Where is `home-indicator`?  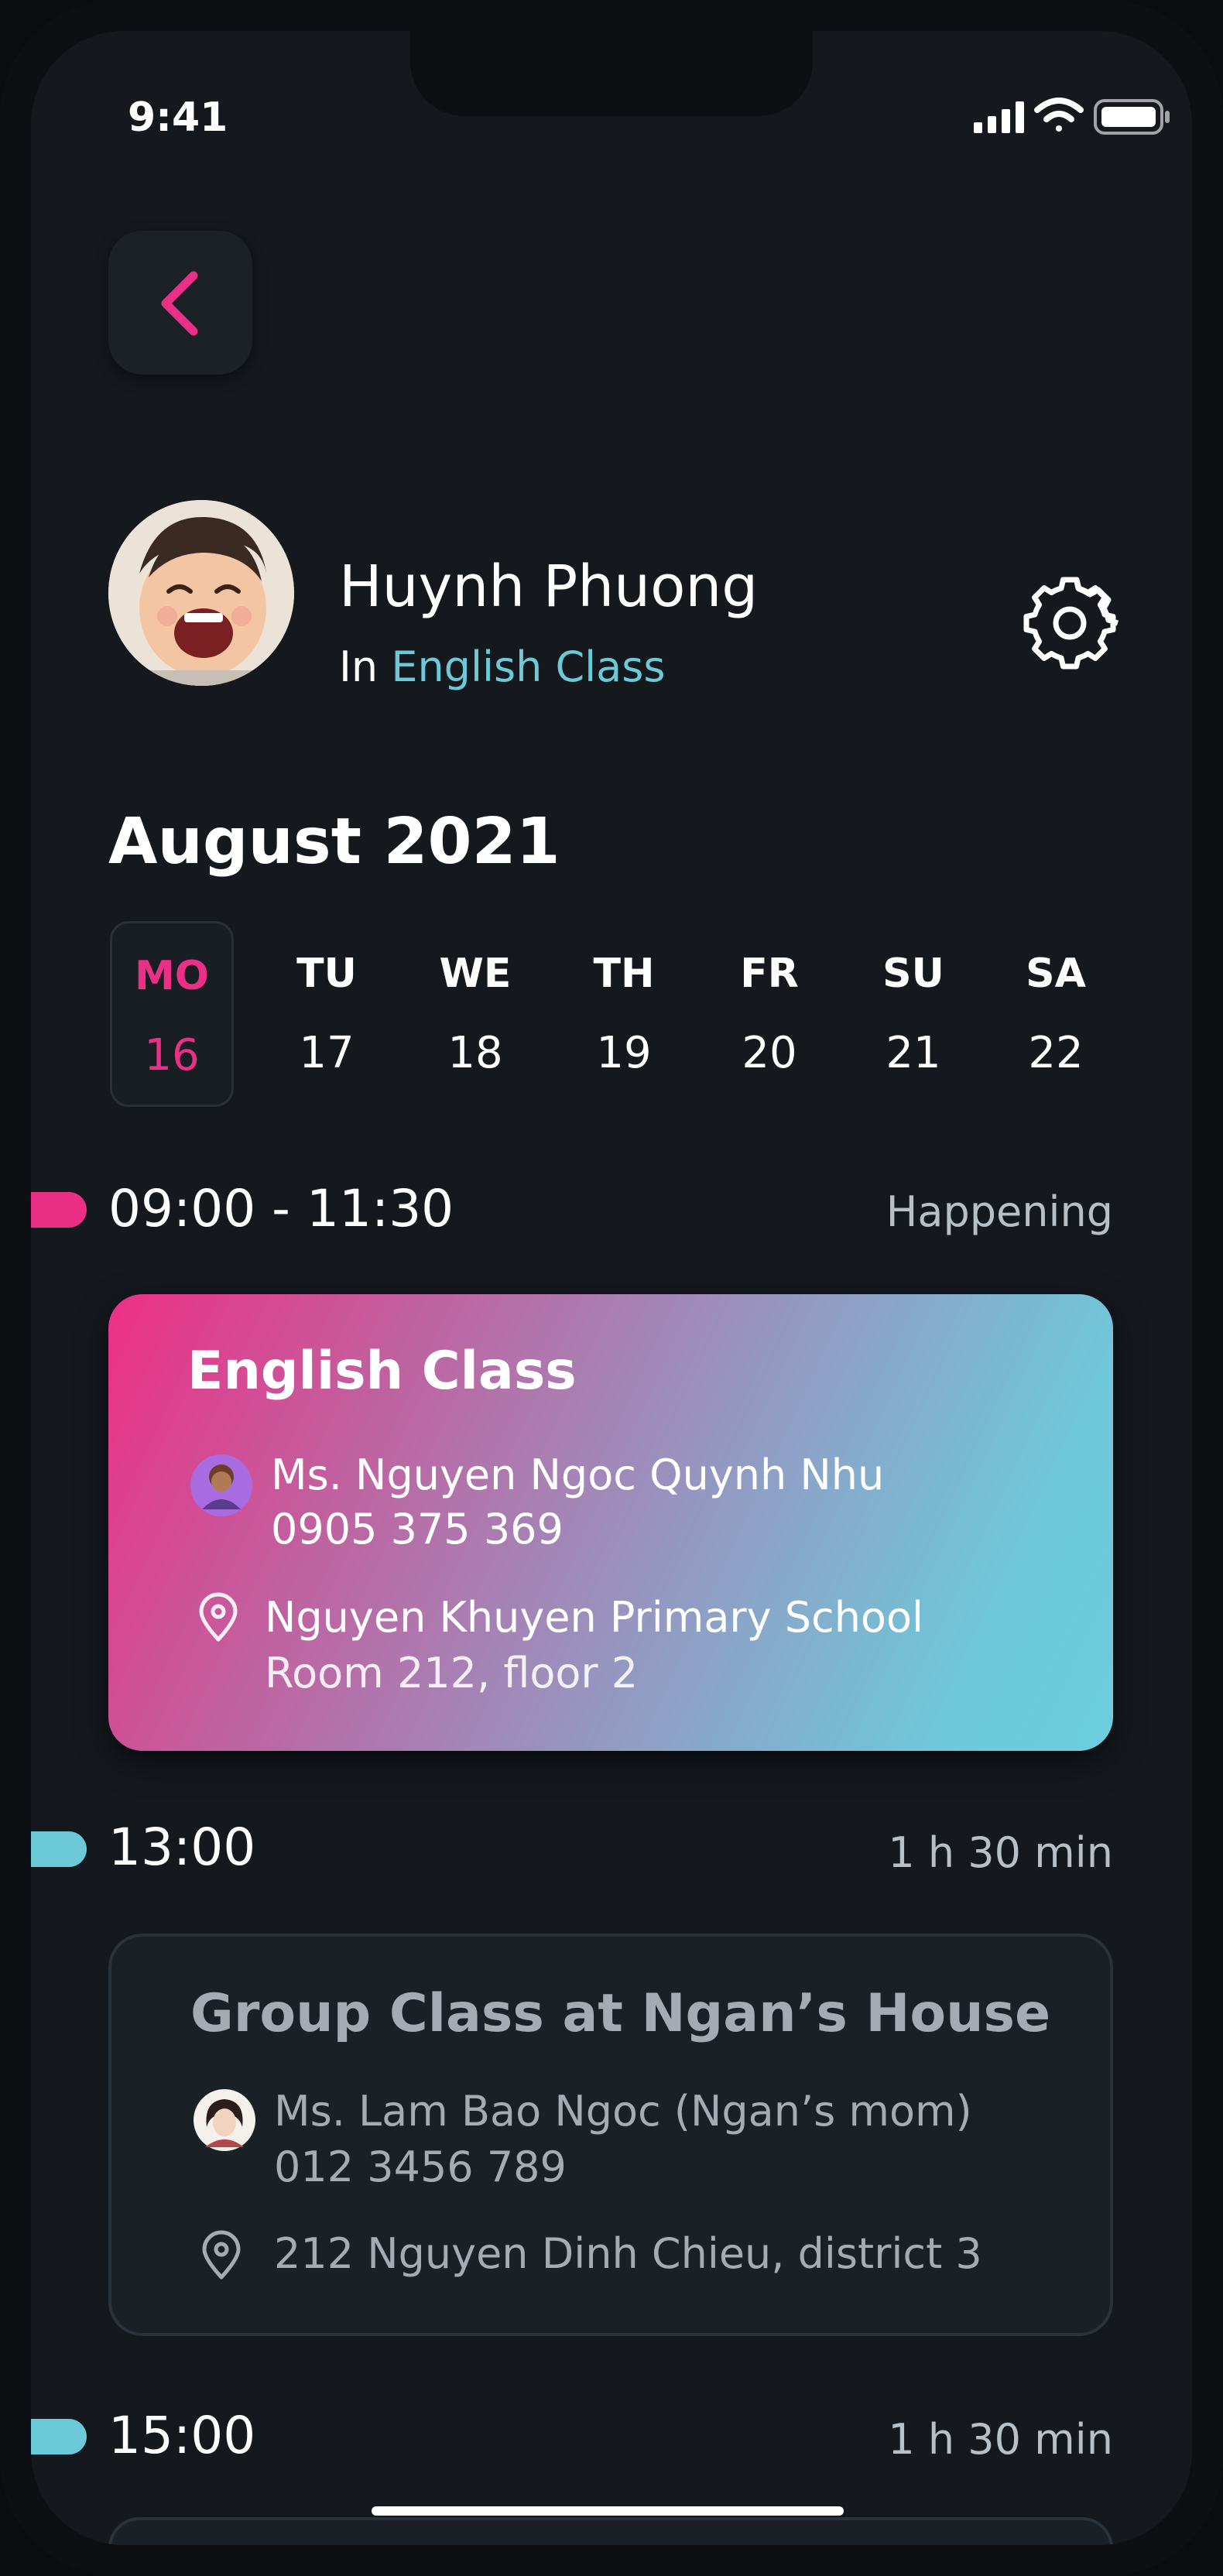
home-indicator is located at coordinates (608, 2511).